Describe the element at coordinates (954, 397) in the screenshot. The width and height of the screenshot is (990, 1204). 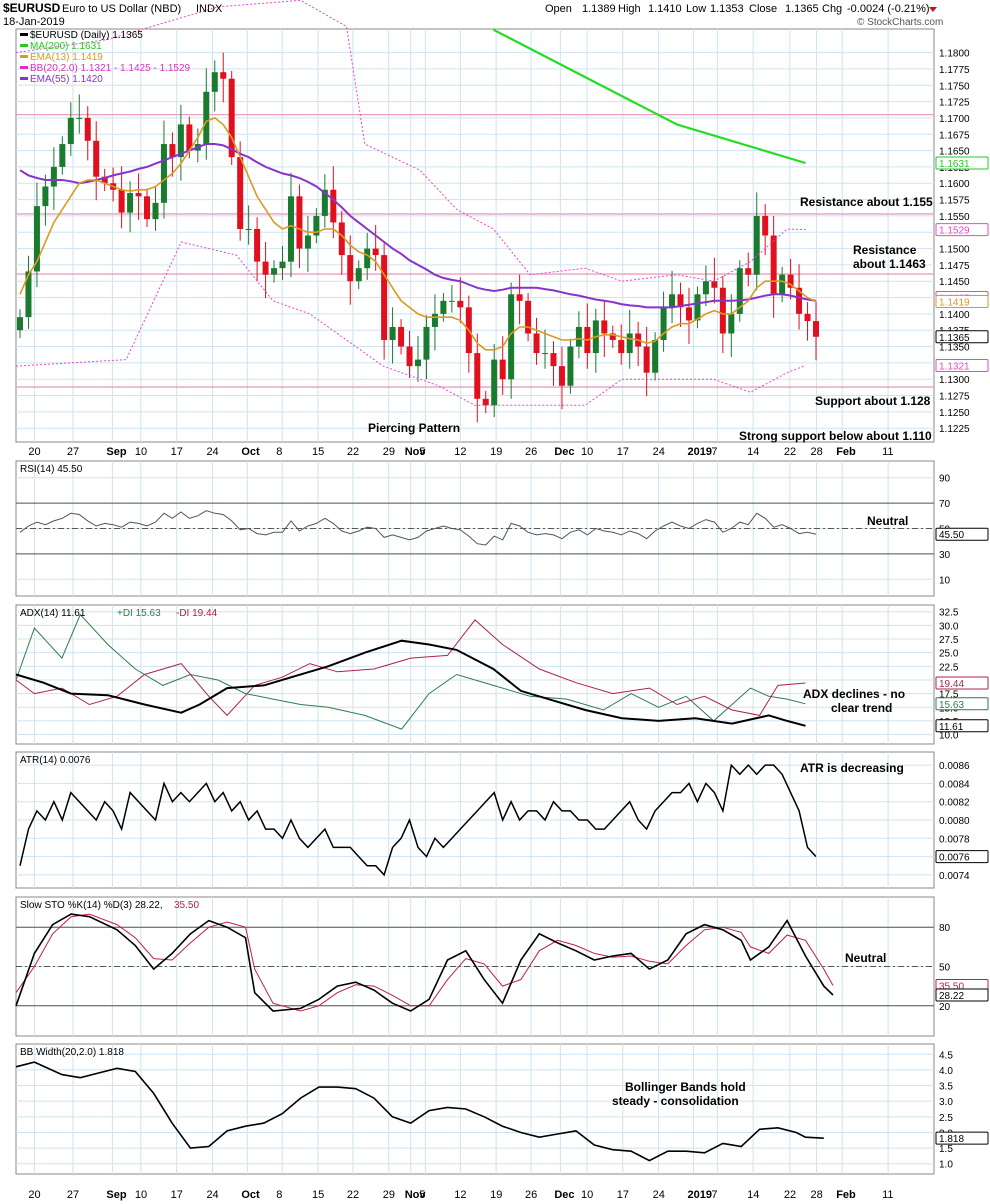
I see `price-ytick-21: 1.1275` at that location.